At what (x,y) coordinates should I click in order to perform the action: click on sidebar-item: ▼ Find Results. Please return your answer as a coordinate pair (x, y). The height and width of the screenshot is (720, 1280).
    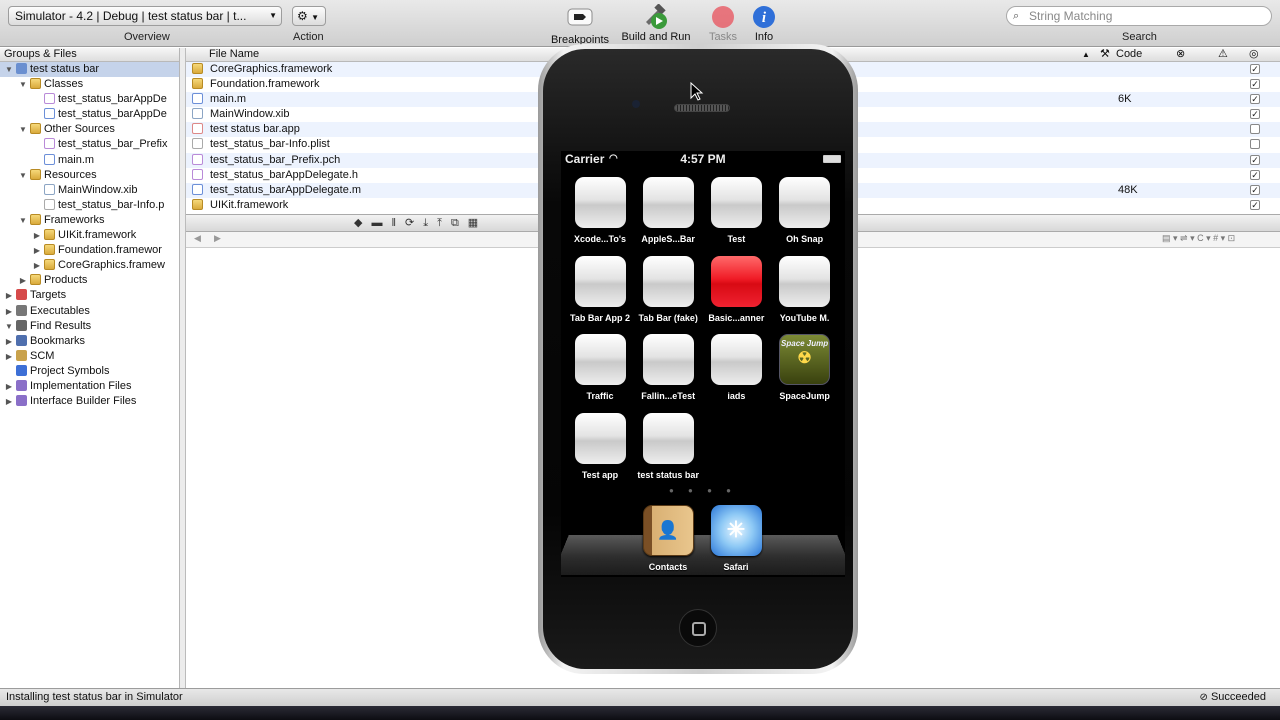
    Looking at the image, I should click on (89, 326).